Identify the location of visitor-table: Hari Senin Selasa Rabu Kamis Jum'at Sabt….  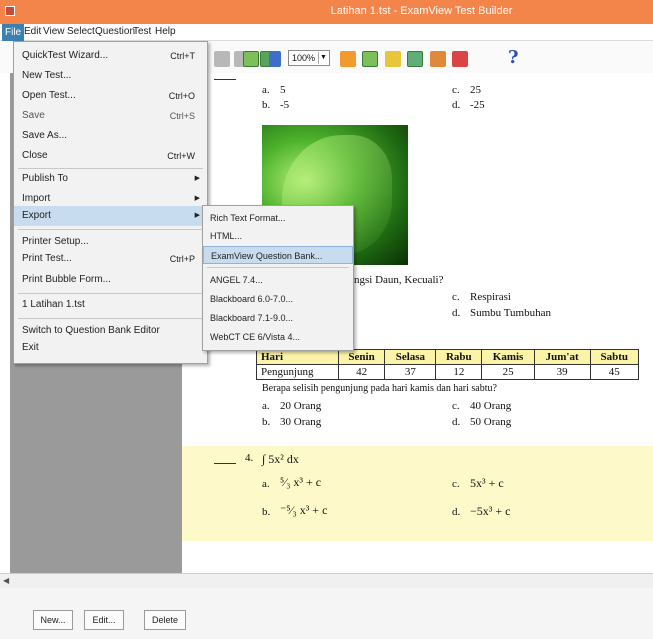
(447, 364).